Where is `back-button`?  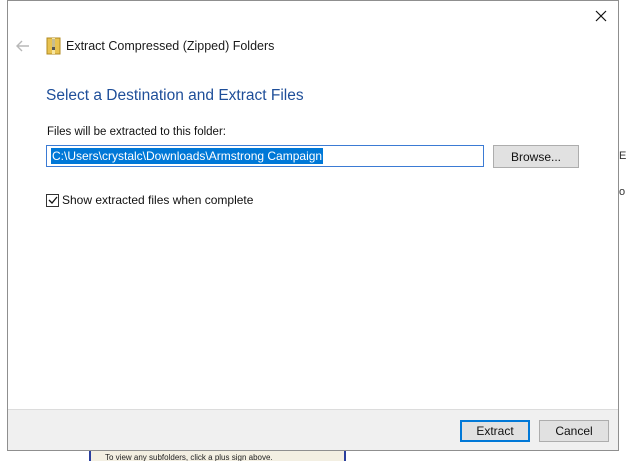 back-button is located at coordinates (23, 46).